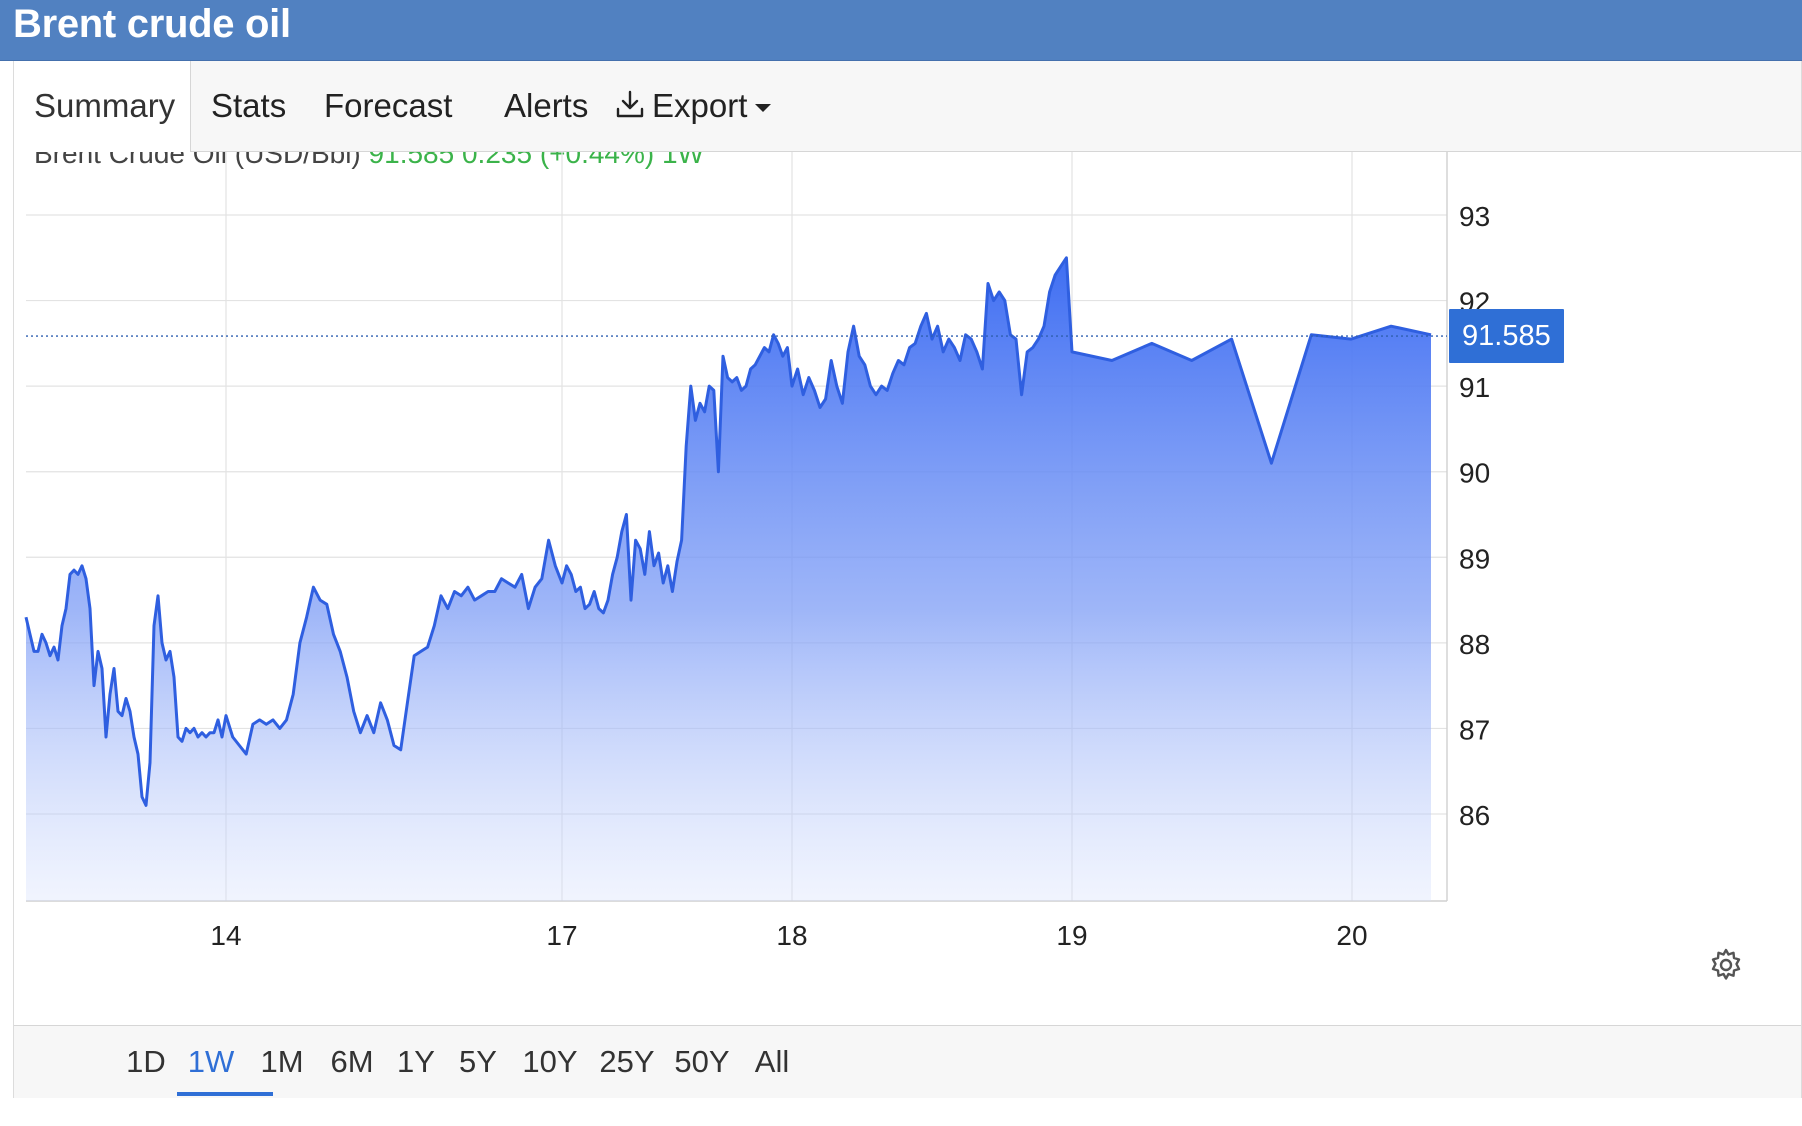 The image size is (1802, 1126). I want to click on tab-label: Summary, so click(105, 105).